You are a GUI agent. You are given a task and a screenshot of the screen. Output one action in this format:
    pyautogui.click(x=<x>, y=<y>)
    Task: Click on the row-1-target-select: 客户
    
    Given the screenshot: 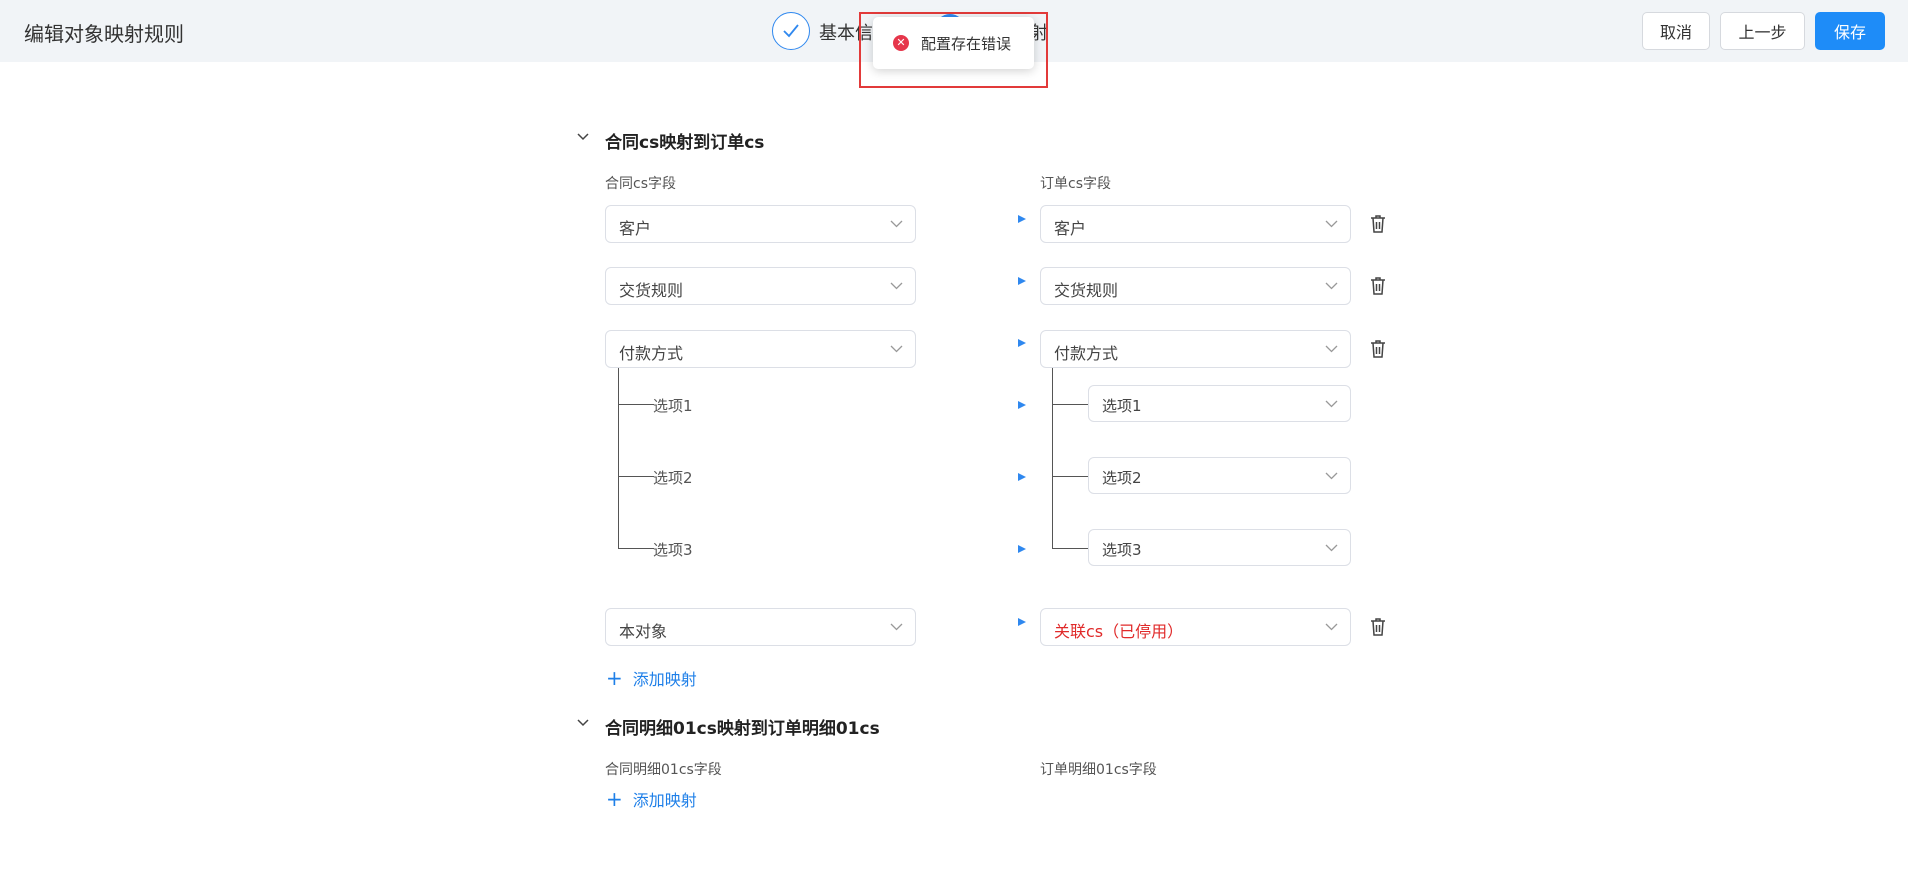 What is the action you would take?
    pyautogui.click(x=1195, y=224)
    